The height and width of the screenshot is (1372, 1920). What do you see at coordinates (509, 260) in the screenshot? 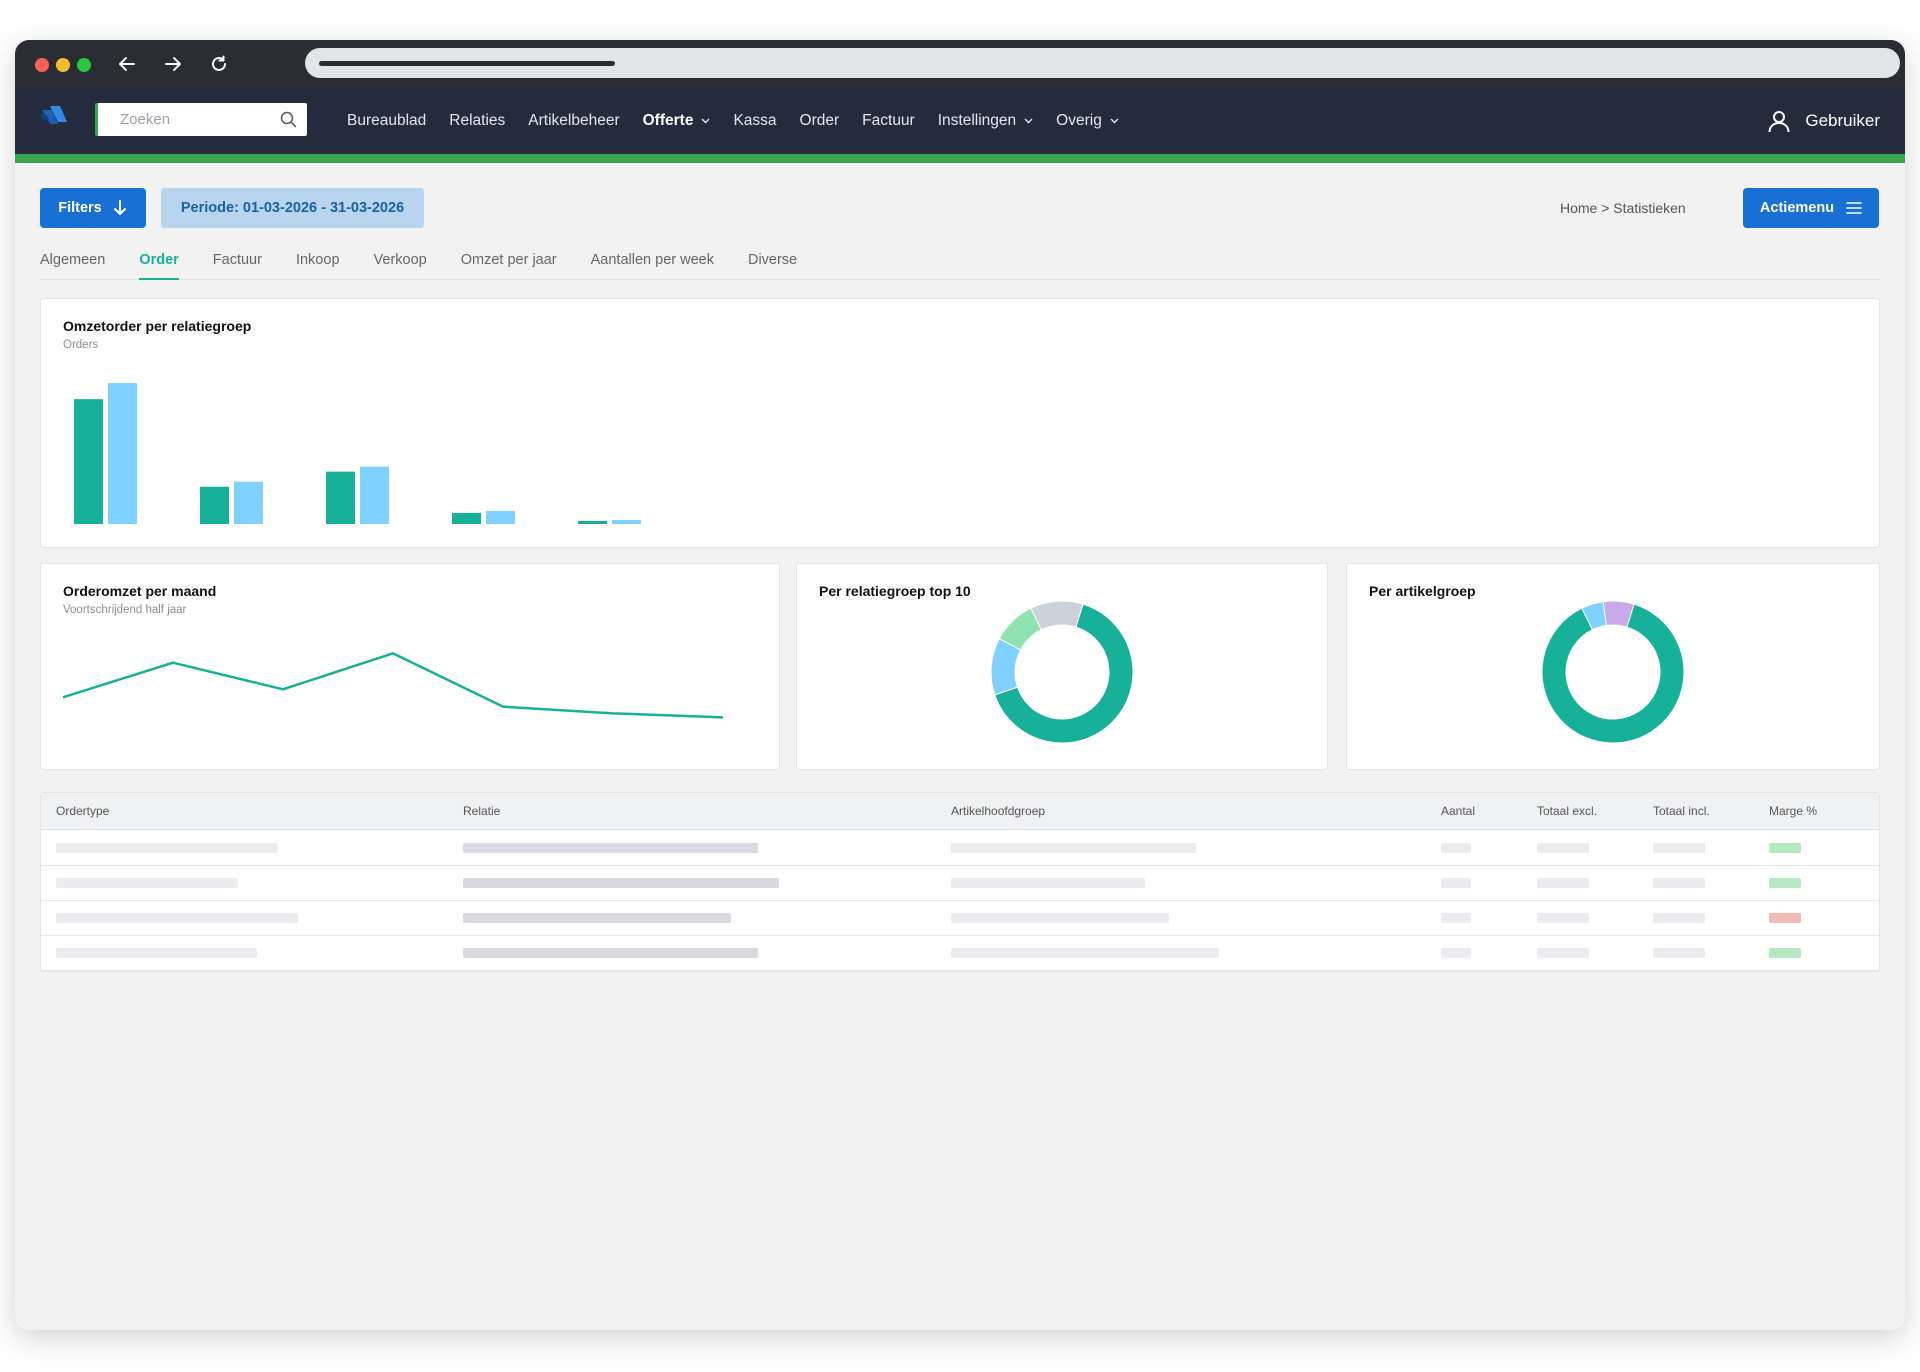
I see `tab-omzet-per-jaar: Omzet per jaar` at bounding box center [509, 260].